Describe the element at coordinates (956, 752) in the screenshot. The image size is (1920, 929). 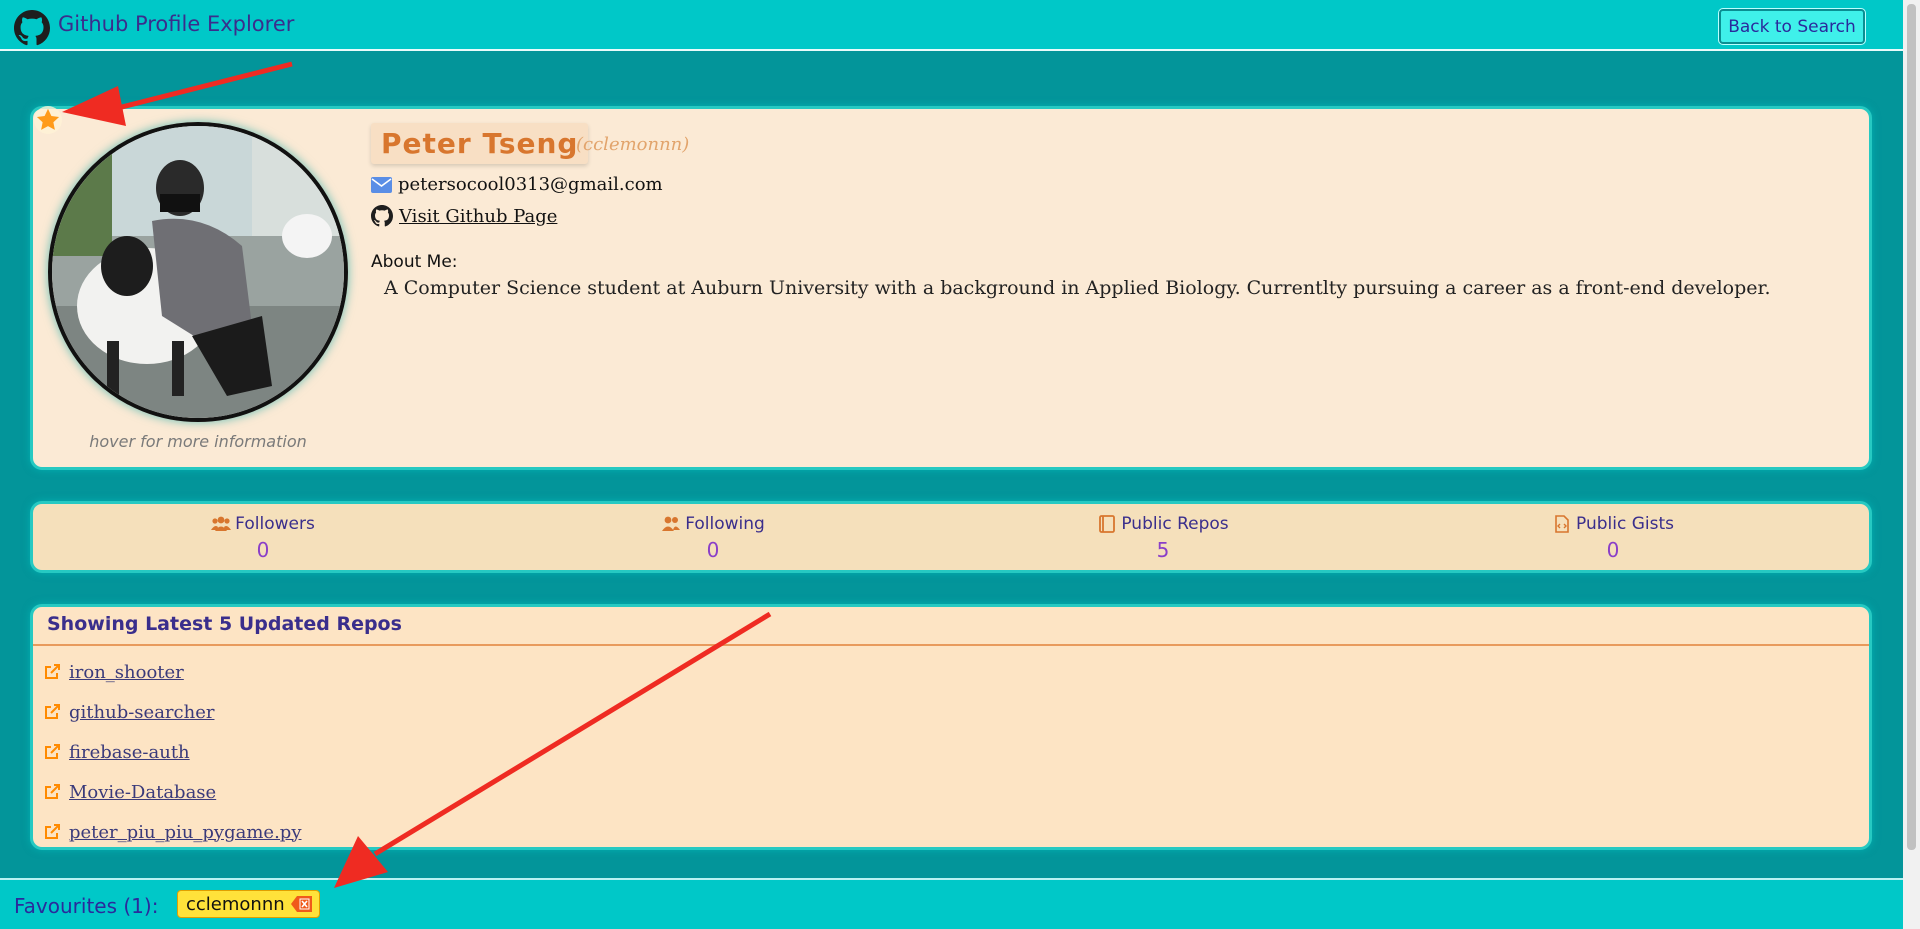
I see `list-item: firebase-auth` at that location.